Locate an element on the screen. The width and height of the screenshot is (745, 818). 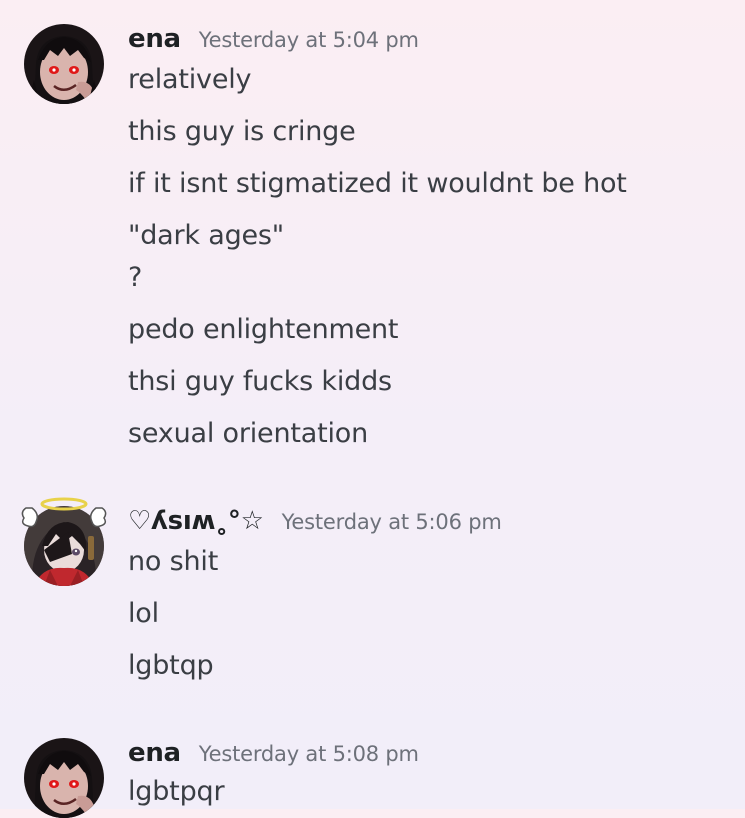
timestamp: Yesterday at 5:04 pm is located at coordinates (308, 40).